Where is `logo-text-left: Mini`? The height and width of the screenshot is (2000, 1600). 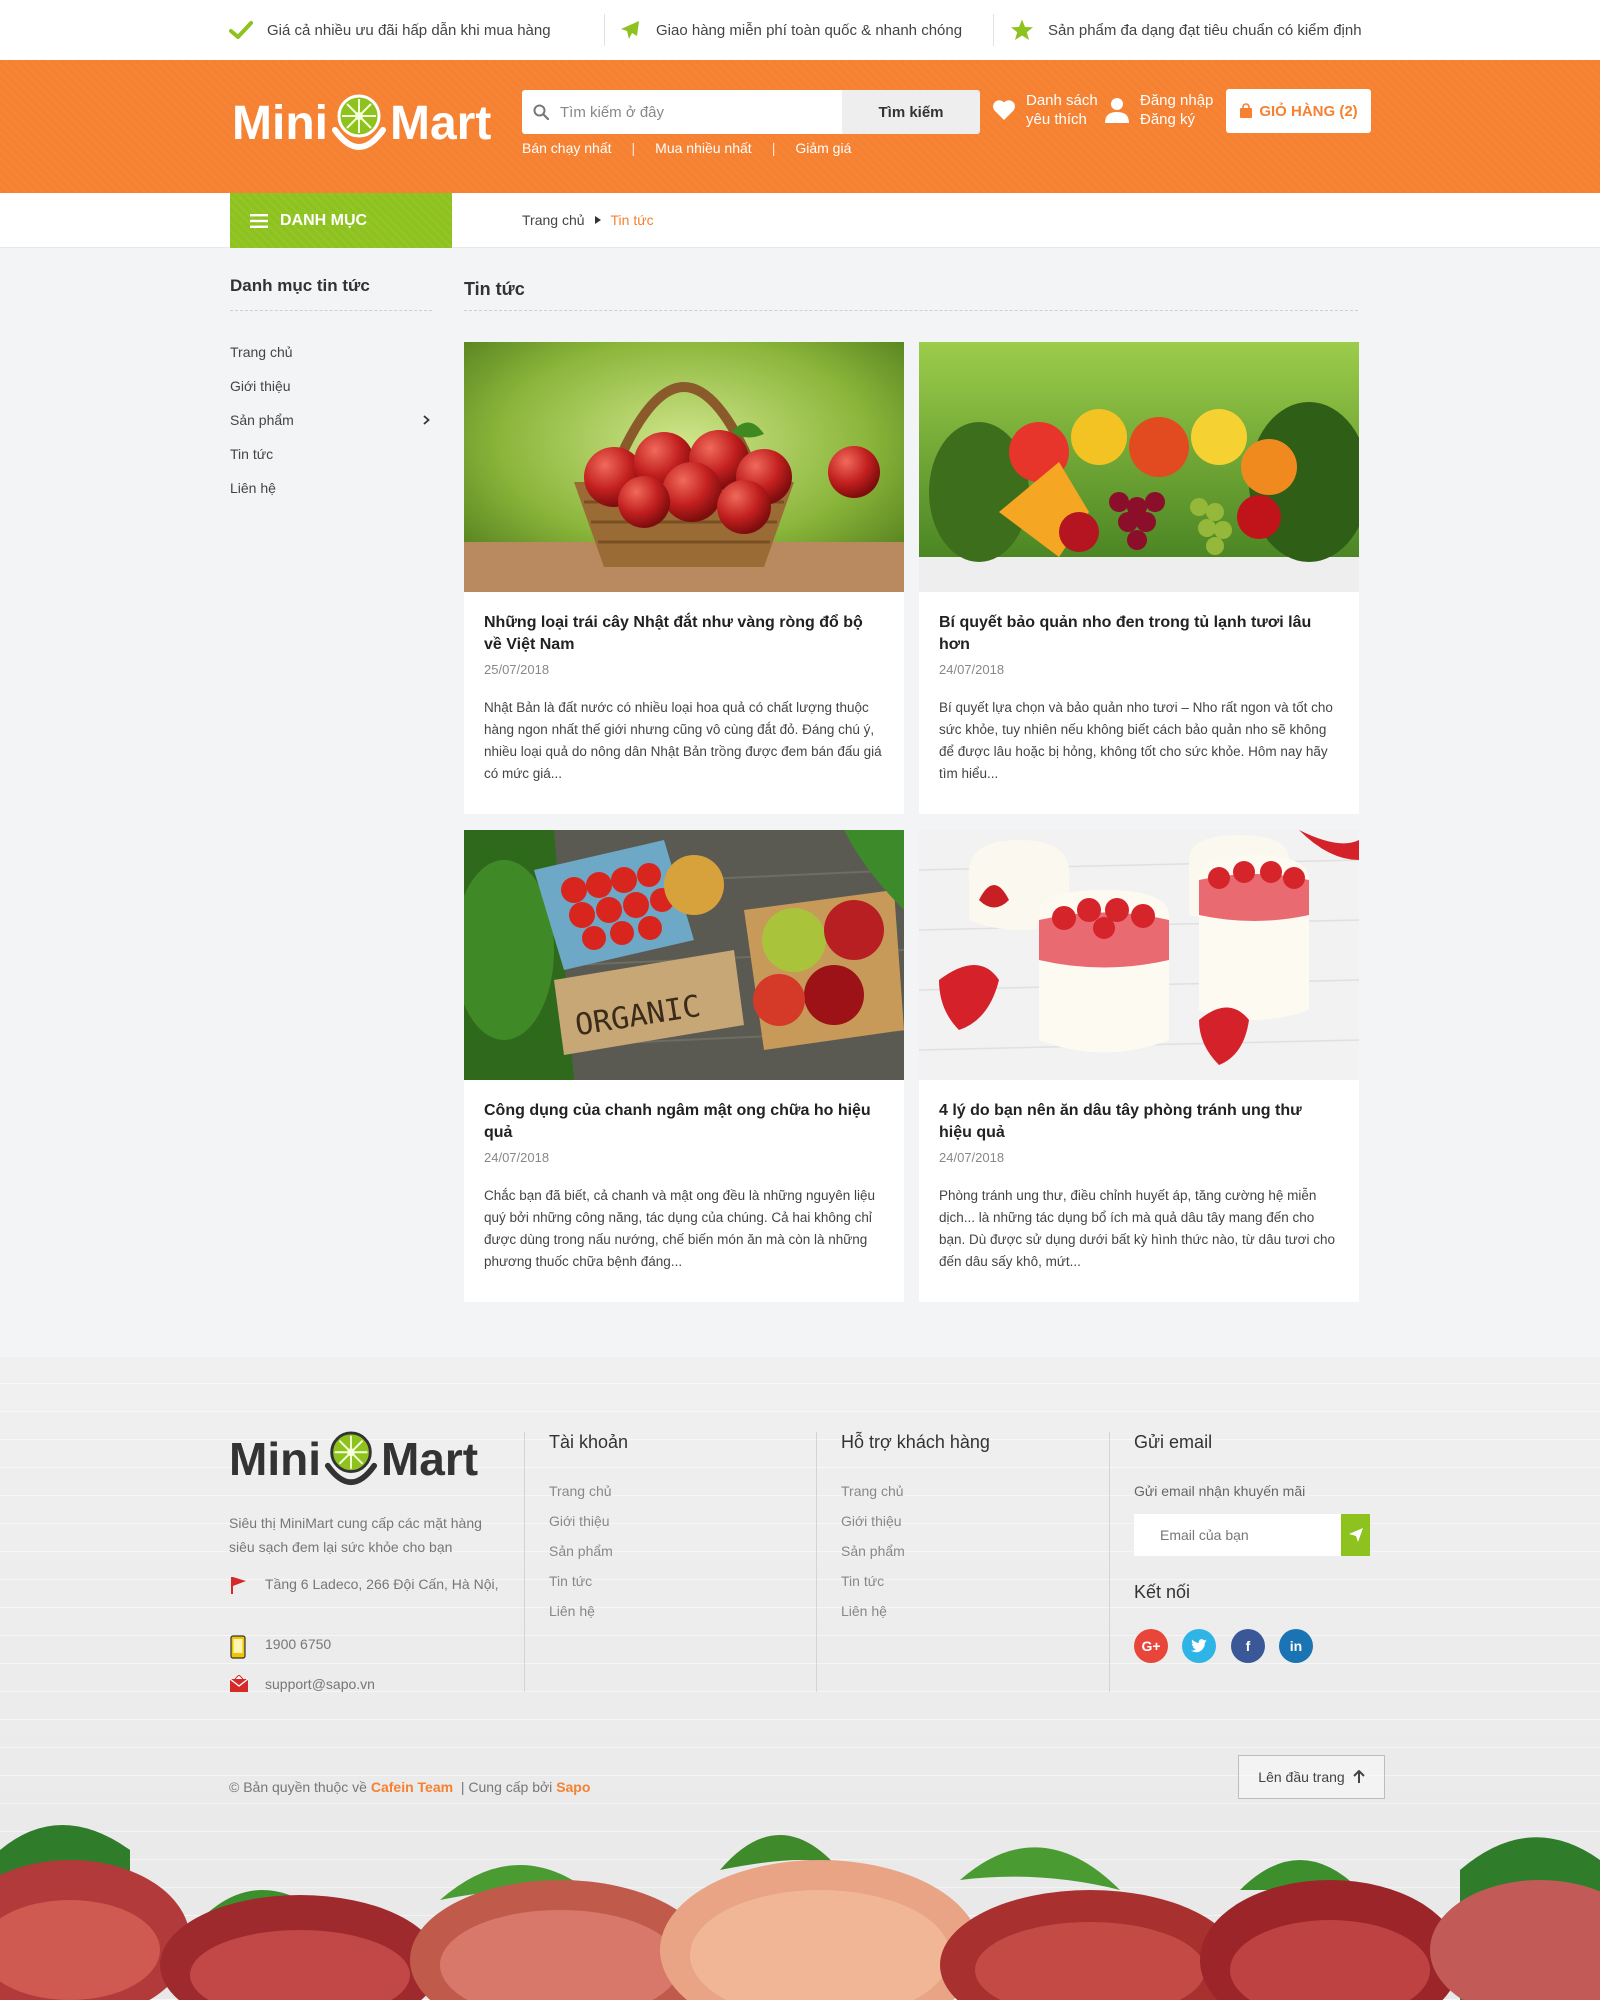
logo-text-left: Mini is located at coordinates (280, 123).